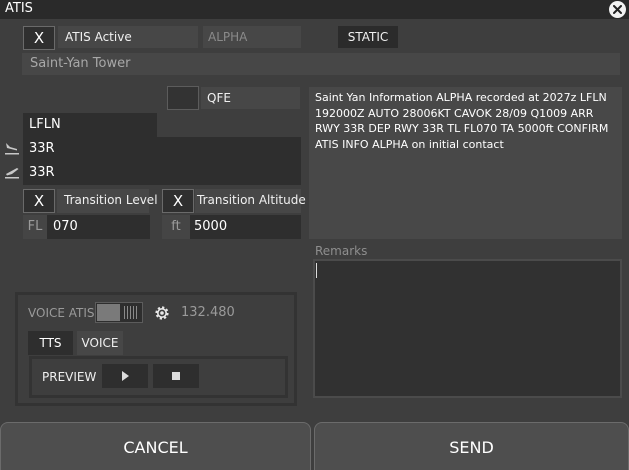 The width and height of the screenshot is (629, 470). I want to click on qfe-checkbox, so click(183, 98).